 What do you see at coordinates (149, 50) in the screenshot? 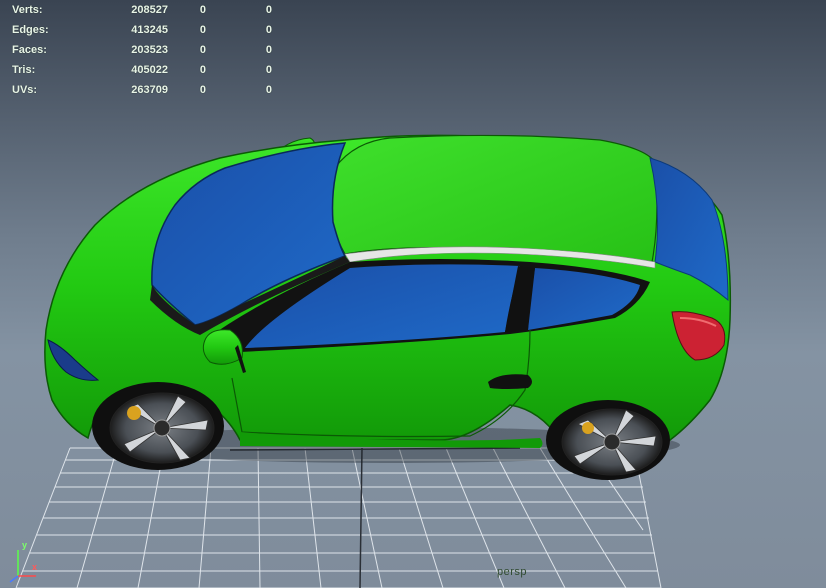
I see `hud-value: 203523` at bounding box center [149, 50].